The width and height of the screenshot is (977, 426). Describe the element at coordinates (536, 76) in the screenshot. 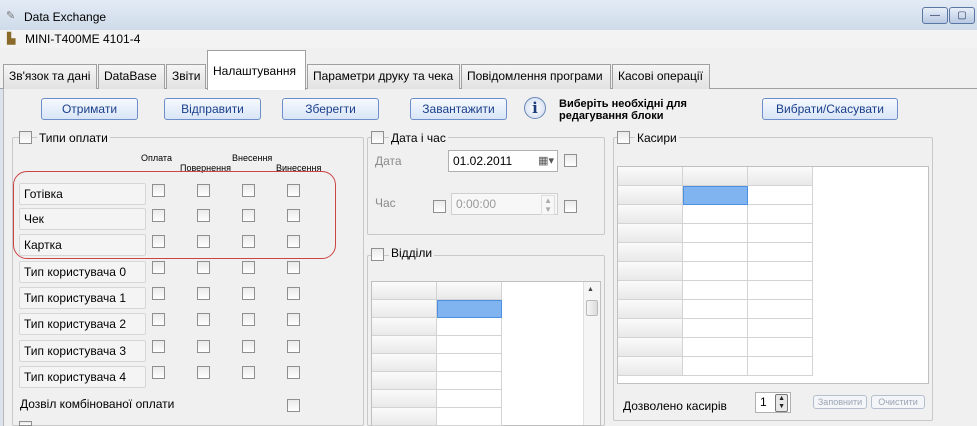

I see `tab-program-messages: Повідомлення програми` at that location.